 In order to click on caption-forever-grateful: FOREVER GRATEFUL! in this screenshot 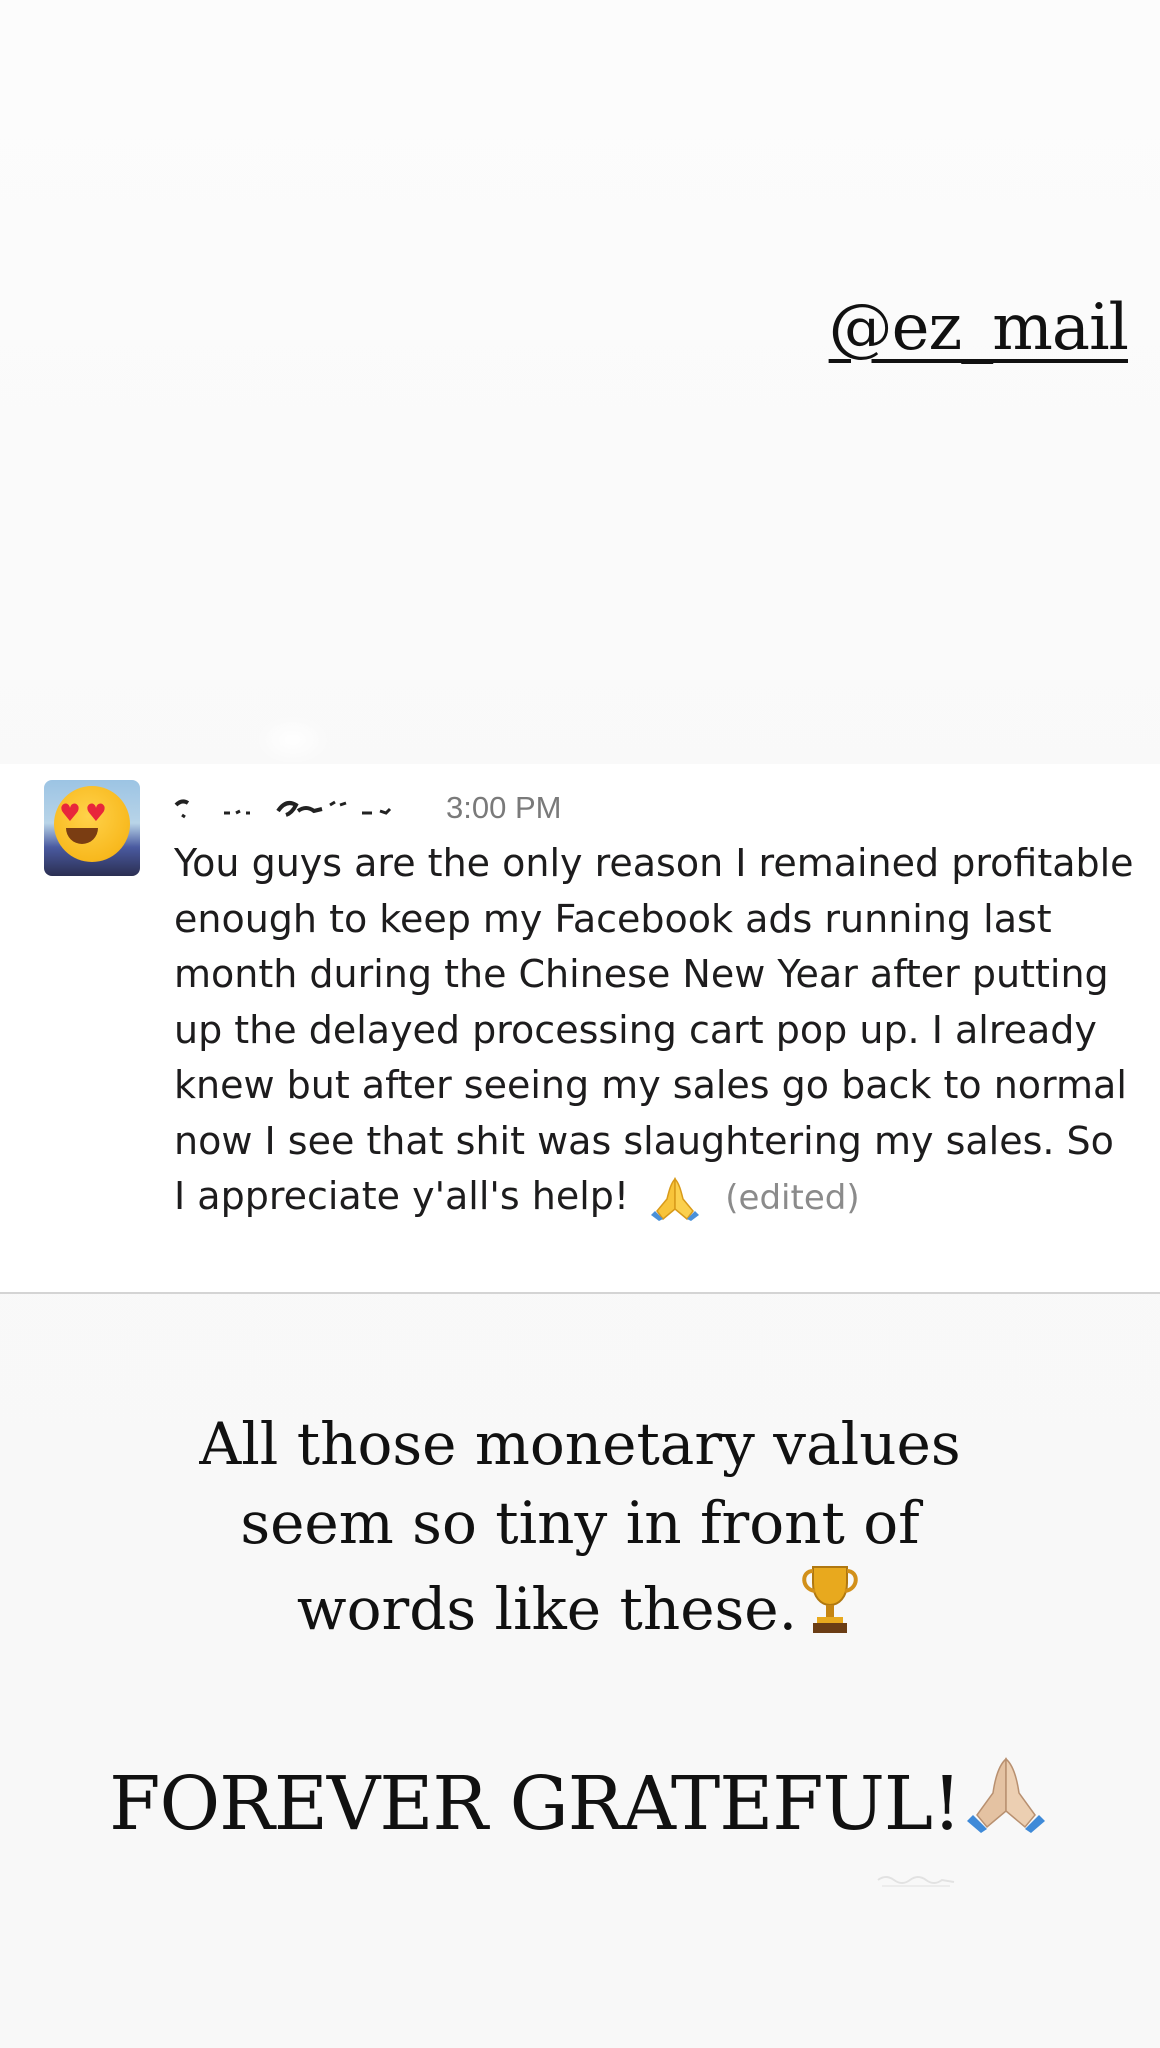, I will do `click(580, 1799)`.